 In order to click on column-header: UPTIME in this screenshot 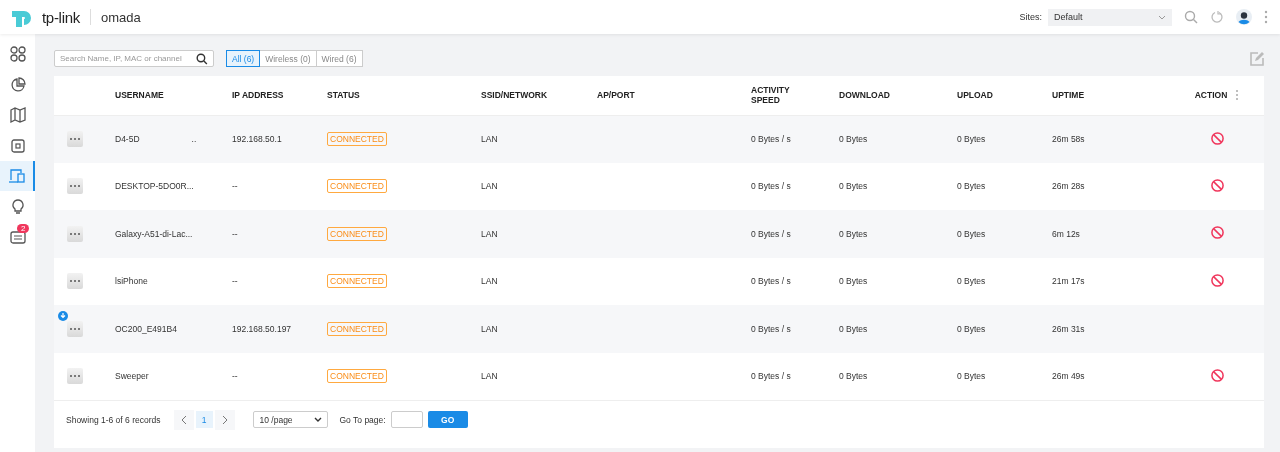, I will do `click(1068, 95)`.